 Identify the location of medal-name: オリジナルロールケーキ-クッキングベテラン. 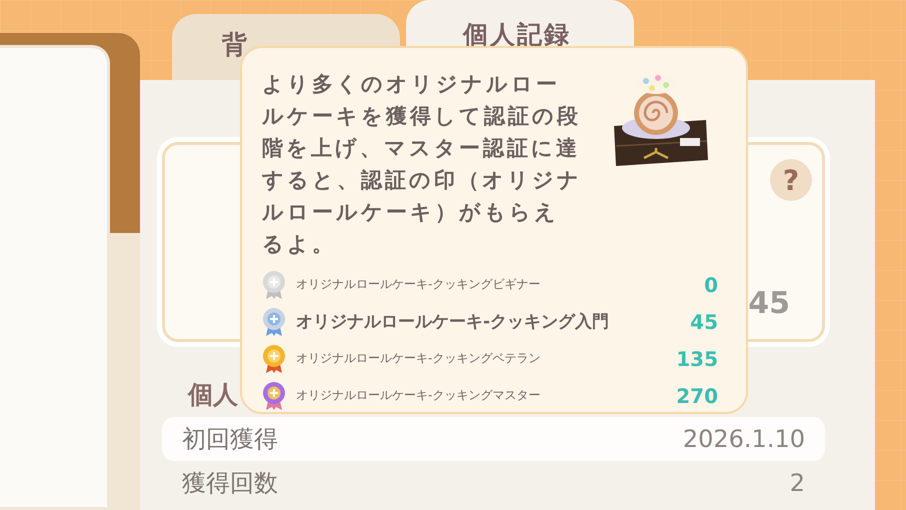
(419, 358).